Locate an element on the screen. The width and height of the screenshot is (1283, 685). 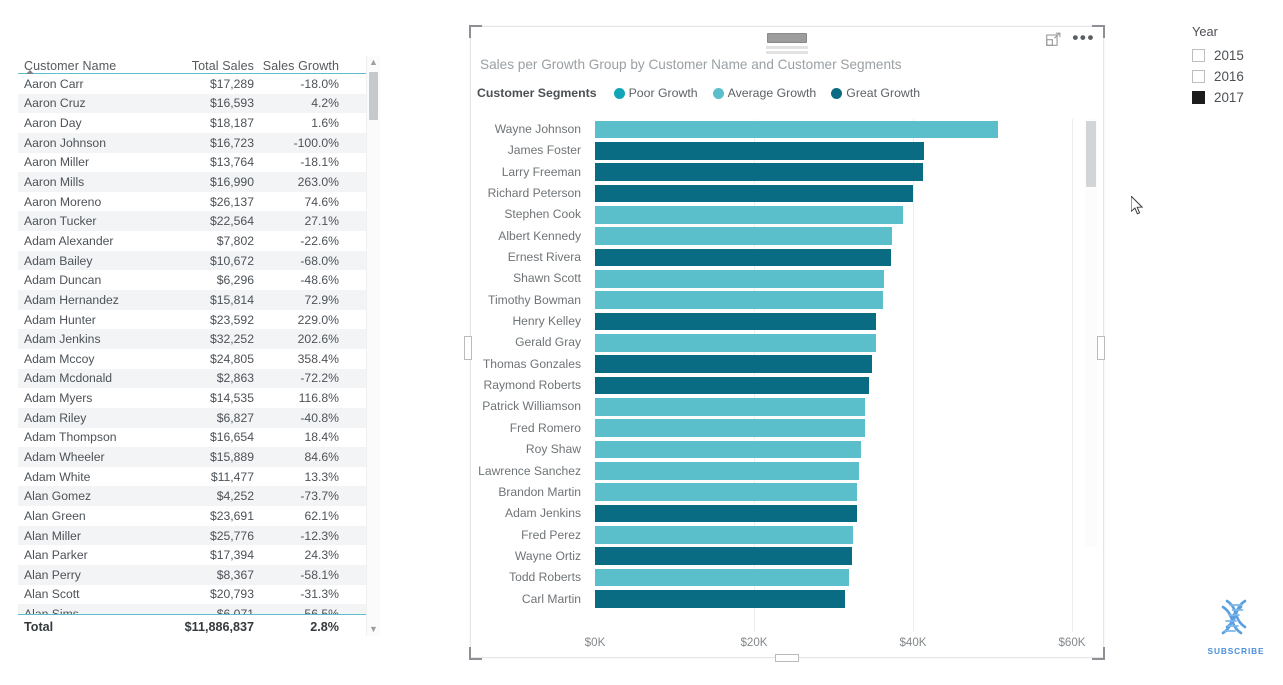
table-row: Adam White $11,477 13.3% is located at coordinates (199, 477).